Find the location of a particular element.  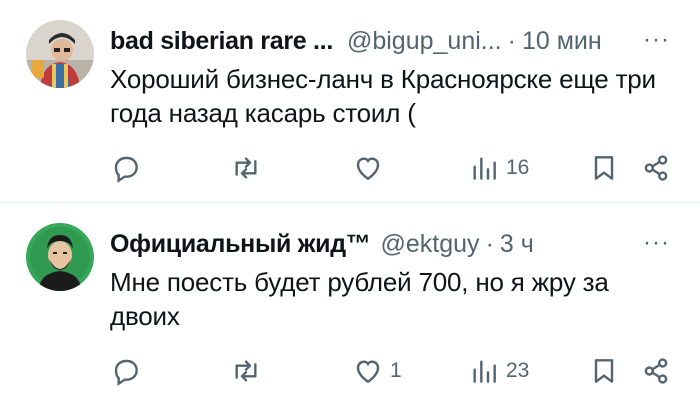

views-count: 23 is located at coordinates (518, 370).